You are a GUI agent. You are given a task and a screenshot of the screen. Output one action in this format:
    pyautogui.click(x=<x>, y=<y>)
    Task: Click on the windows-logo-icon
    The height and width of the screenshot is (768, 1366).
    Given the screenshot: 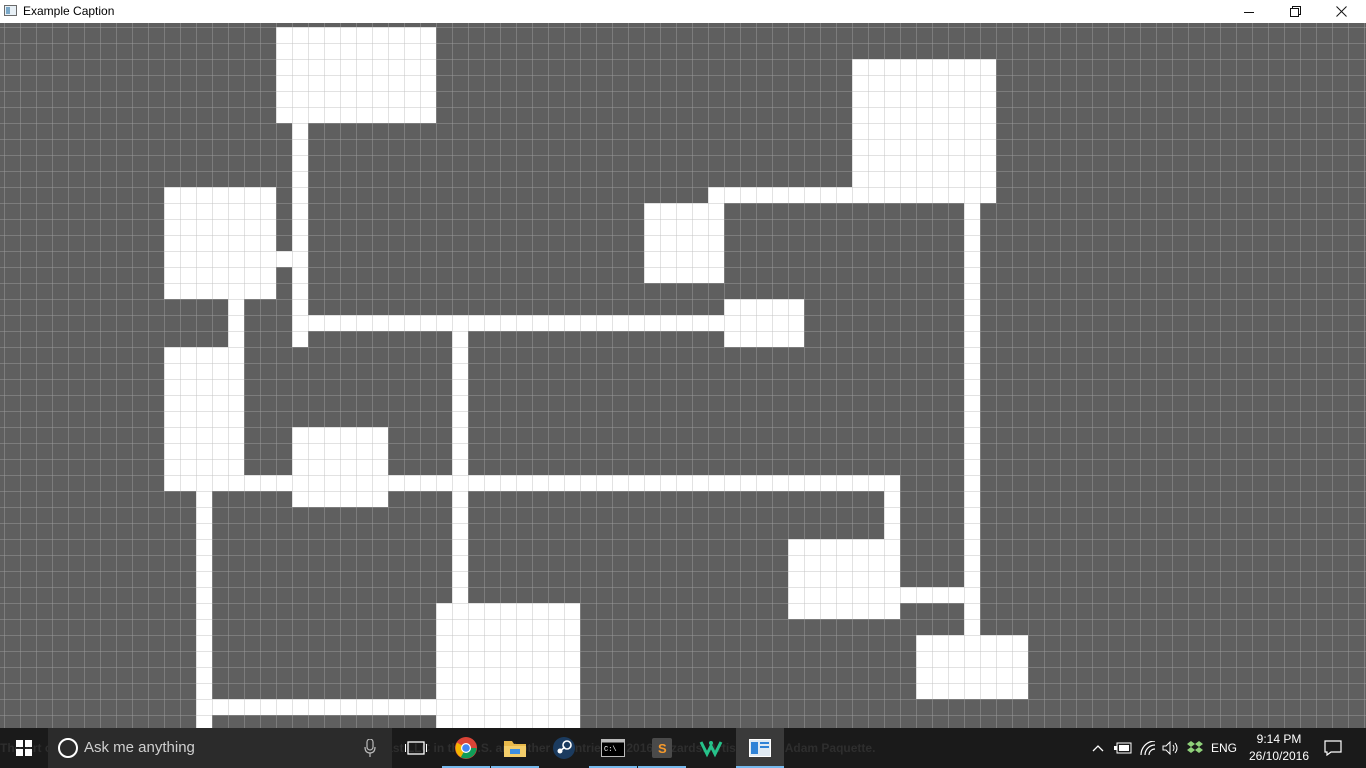 What is the action you would take?
    pyautogui.click(x=24, y=748)
    